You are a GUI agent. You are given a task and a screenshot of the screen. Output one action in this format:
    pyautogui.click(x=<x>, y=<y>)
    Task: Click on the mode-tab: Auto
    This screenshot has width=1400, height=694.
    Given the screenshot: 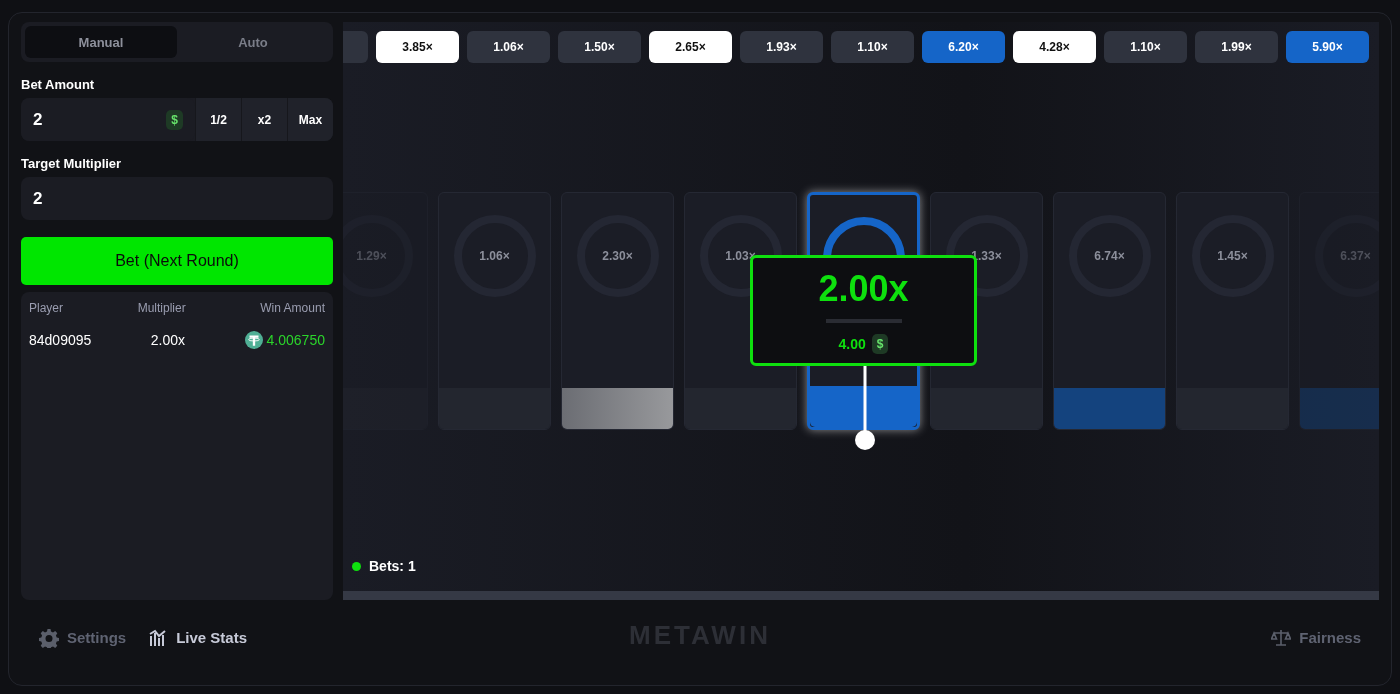 What is the action you would take?
    pyautogui.click(x=253, y=42)
    